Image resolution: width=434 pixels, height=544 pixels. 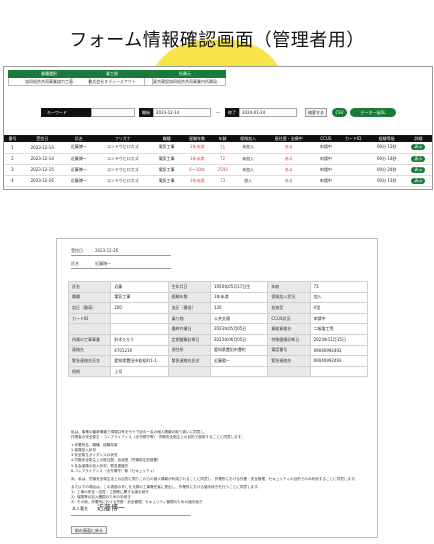 What do you see at coordinates (386, 138) in the screenshot?
I see `column-header: 経験等級` at bounding box center [386, 138].